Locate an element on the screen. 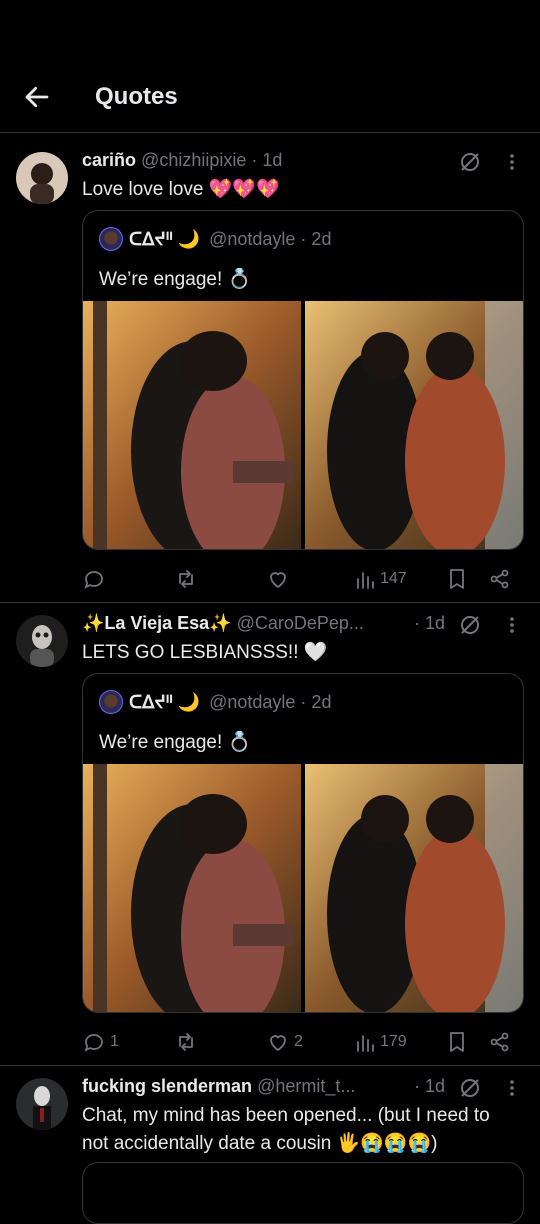 The image size is (540, 1224). views-button: 179 is located at coordinates (380, 1042).